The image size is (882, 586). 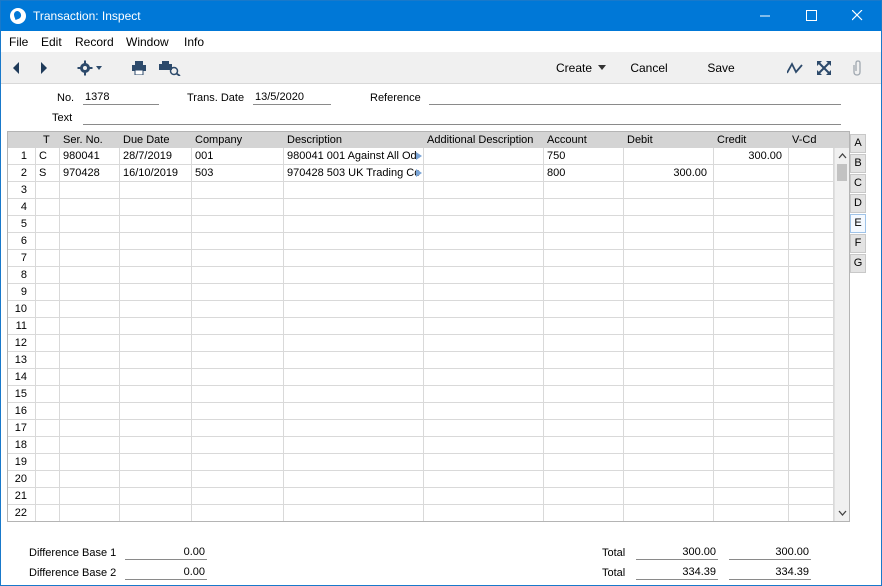 What do you see at coordinates (421, 428) in the screenshot?
I see `table-row: 17` at bounding box center [421, 428].